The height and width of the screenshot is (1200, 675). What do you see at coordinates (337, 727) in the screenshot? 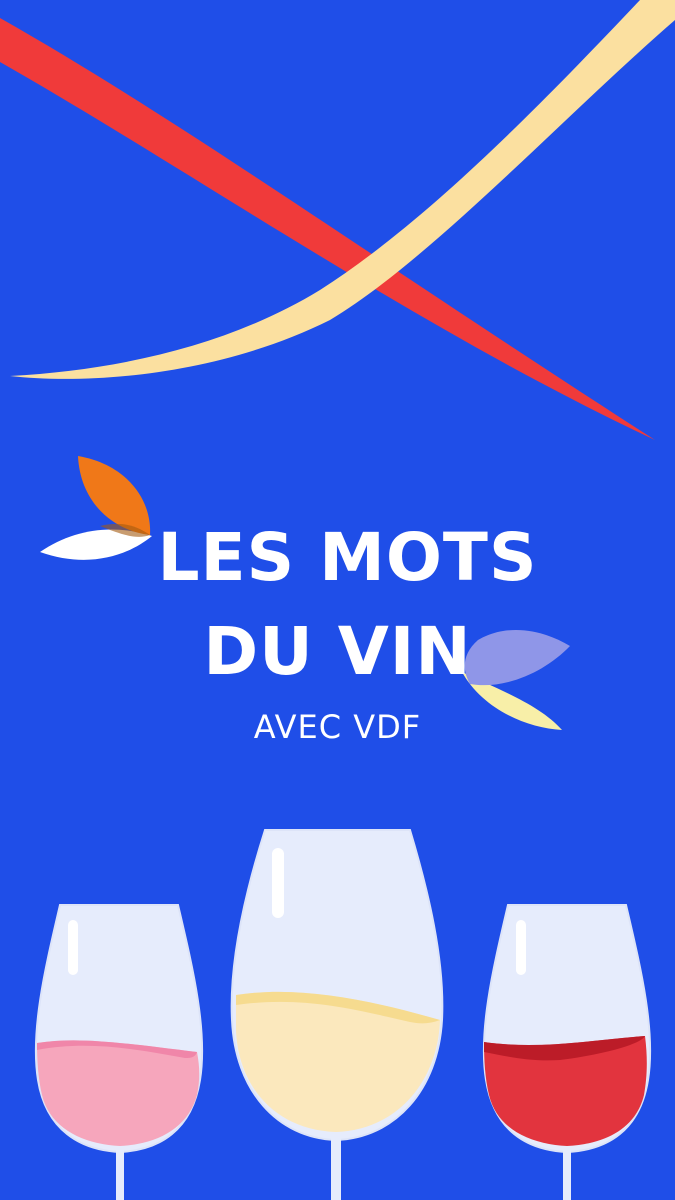
I see `subtitle: AVEC VDF` at bounding box center [337, 727].